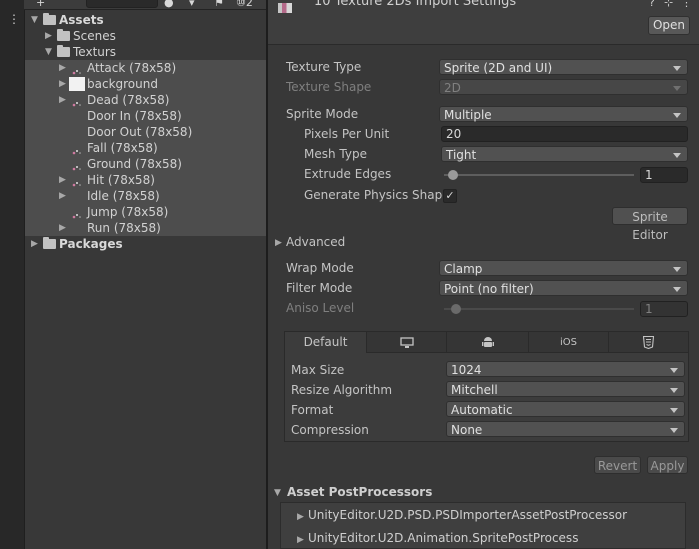 The width and height of the screenshot is (699, 549). I want to click on tree-row: ▶ Idle (78x58), so click(145, 196).